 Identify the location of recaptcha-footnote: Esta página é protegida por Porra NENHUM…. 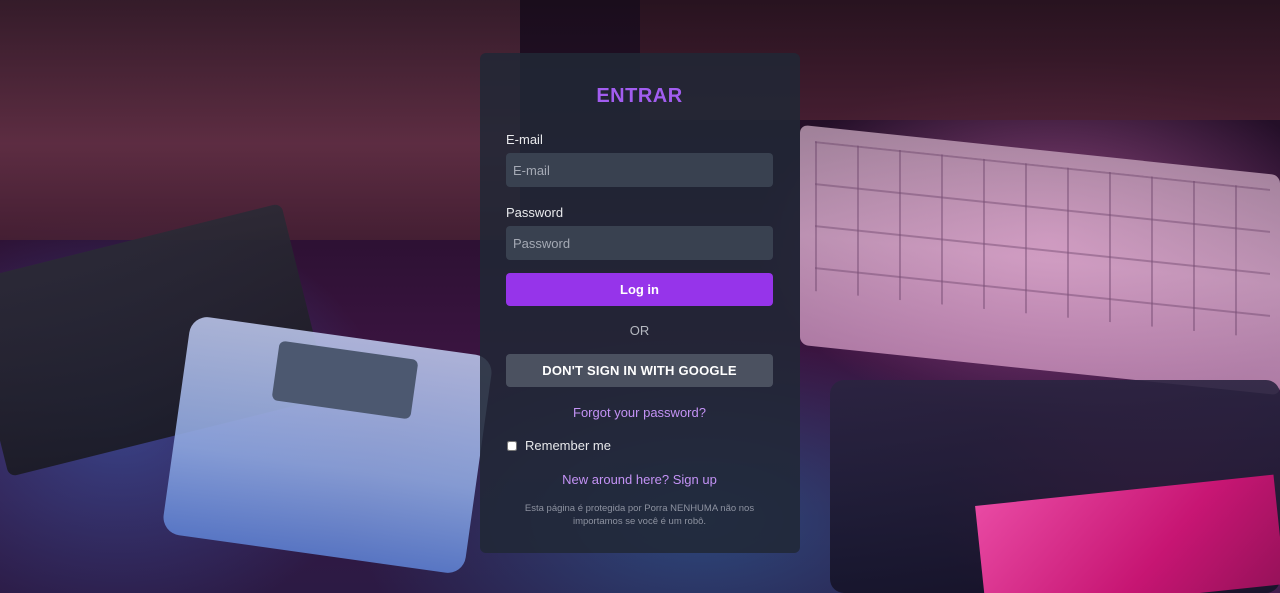
(639, 515).